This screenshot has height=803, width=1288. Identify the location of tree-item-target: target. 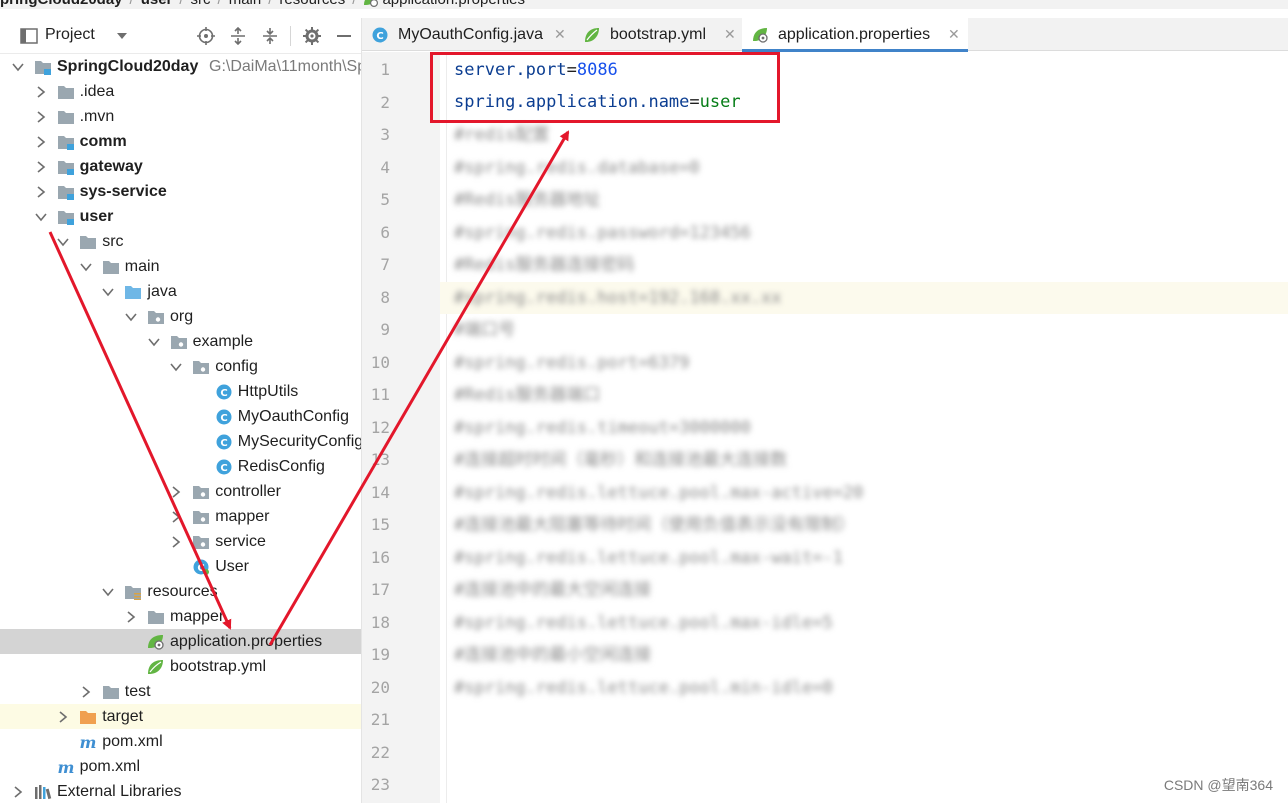
(180, 716).